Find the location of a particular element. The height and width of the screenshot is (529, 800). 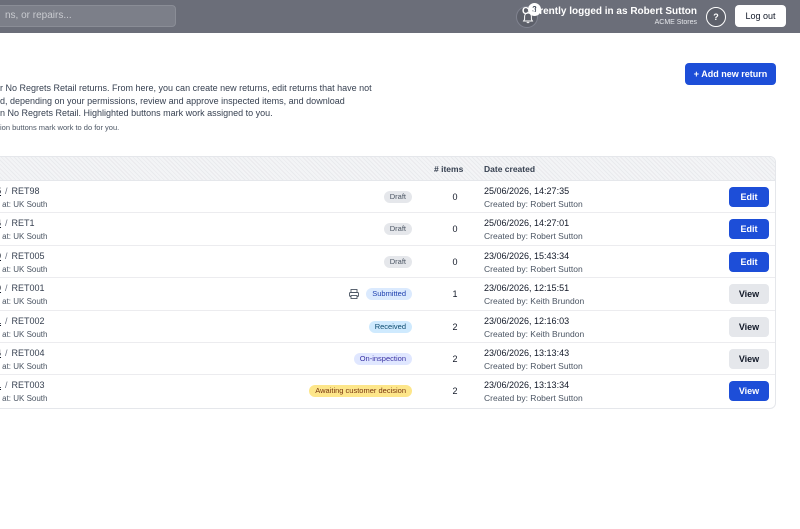

status-badge: On-inspection is located at coordinates (382, 359).